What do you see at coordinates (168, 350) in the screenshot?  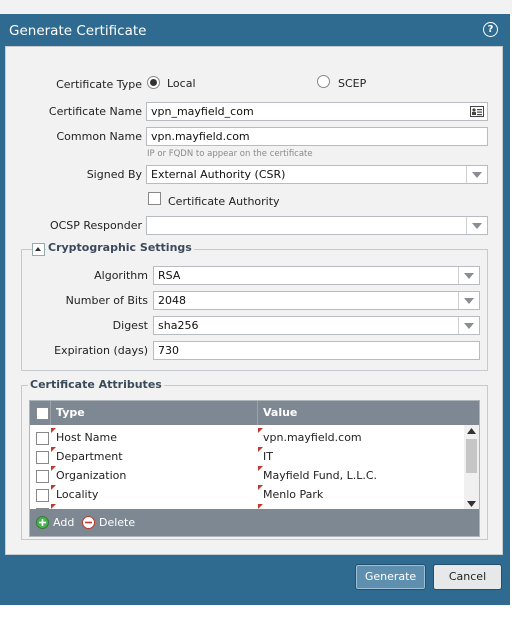 I see `expiration-value: 730` at bounding box center [168, 350].